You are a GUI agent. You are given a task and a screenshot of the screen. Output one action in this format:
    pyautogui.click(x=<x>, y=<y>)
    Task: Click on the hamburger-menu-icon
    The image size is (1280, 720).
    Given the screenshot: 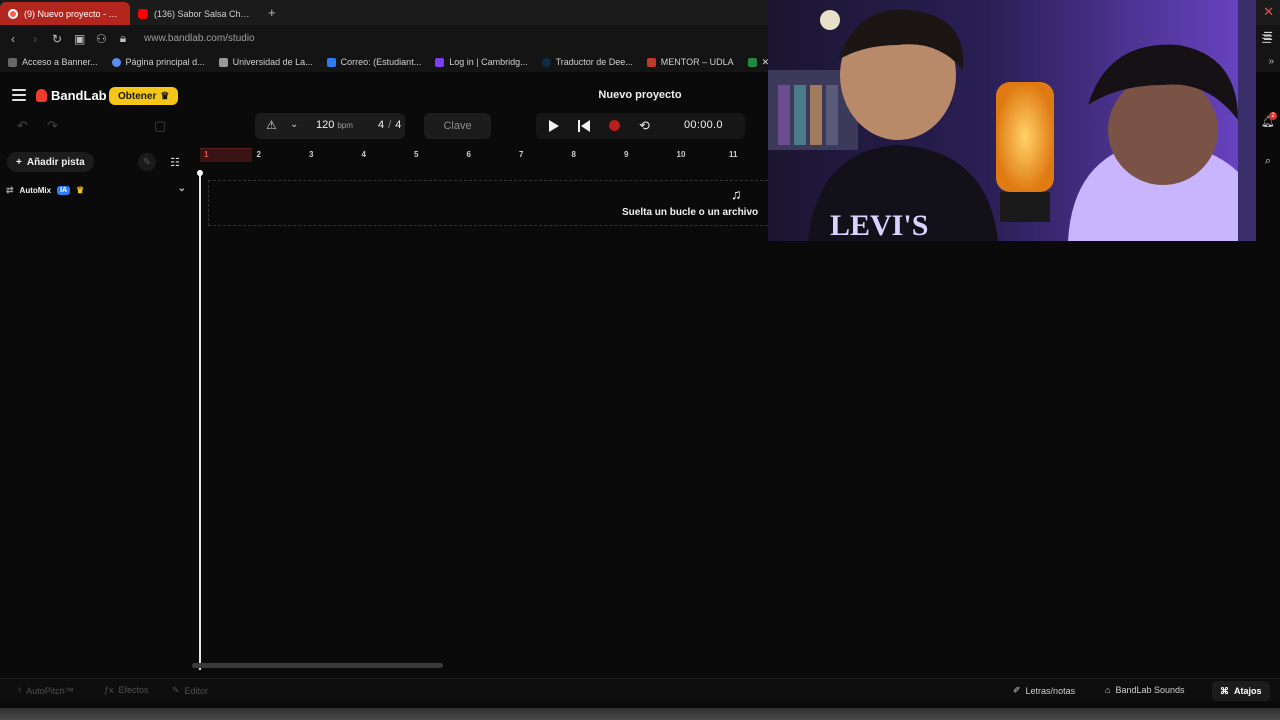 What is the action you would take?
    pyautogui.click(x=19, y=95)
    